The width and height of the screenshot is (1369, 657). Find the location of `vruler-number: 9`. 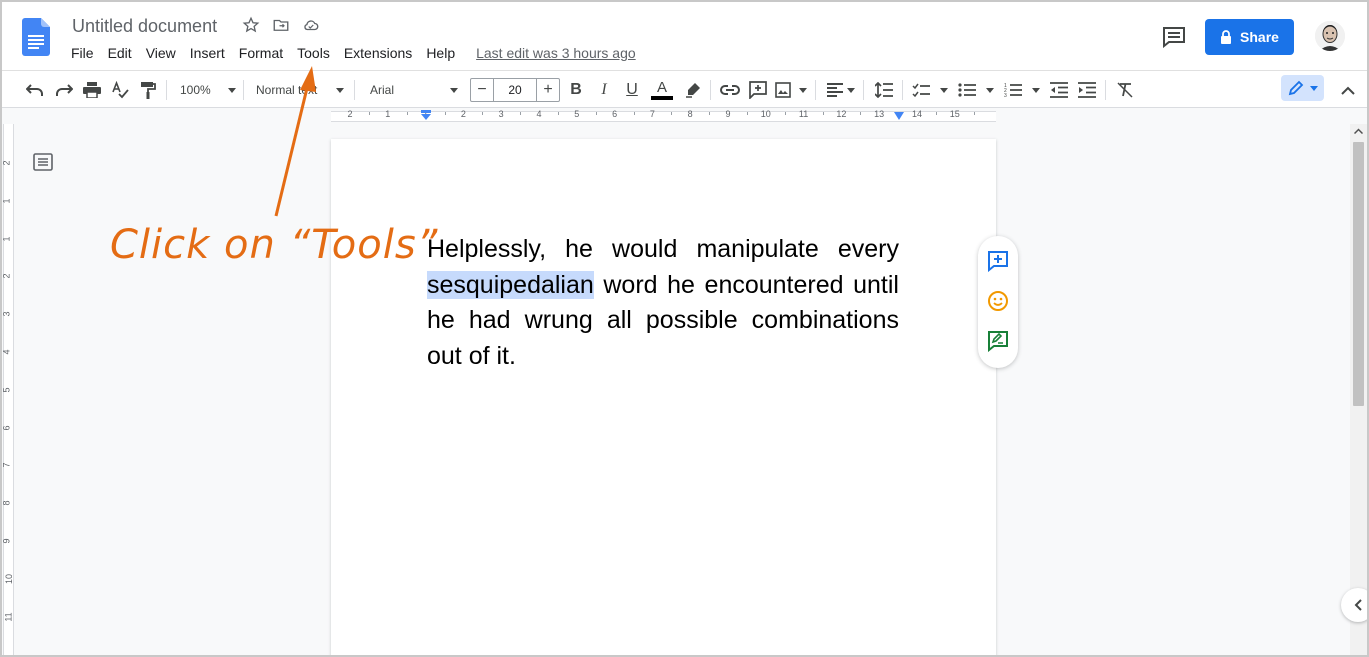

vruler-number: 9 is located at coordinates (6, 541).